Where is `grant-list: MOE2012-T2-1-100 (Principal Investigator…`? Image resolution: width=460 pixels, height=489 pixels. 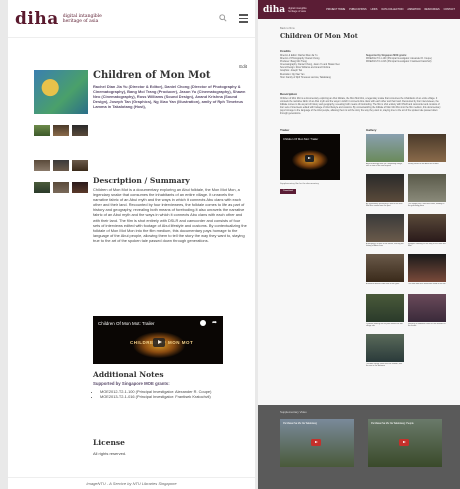
grant-list: MOE2012-T2-1-100 (Principal Investigator… is located at coordinates (174, 394).